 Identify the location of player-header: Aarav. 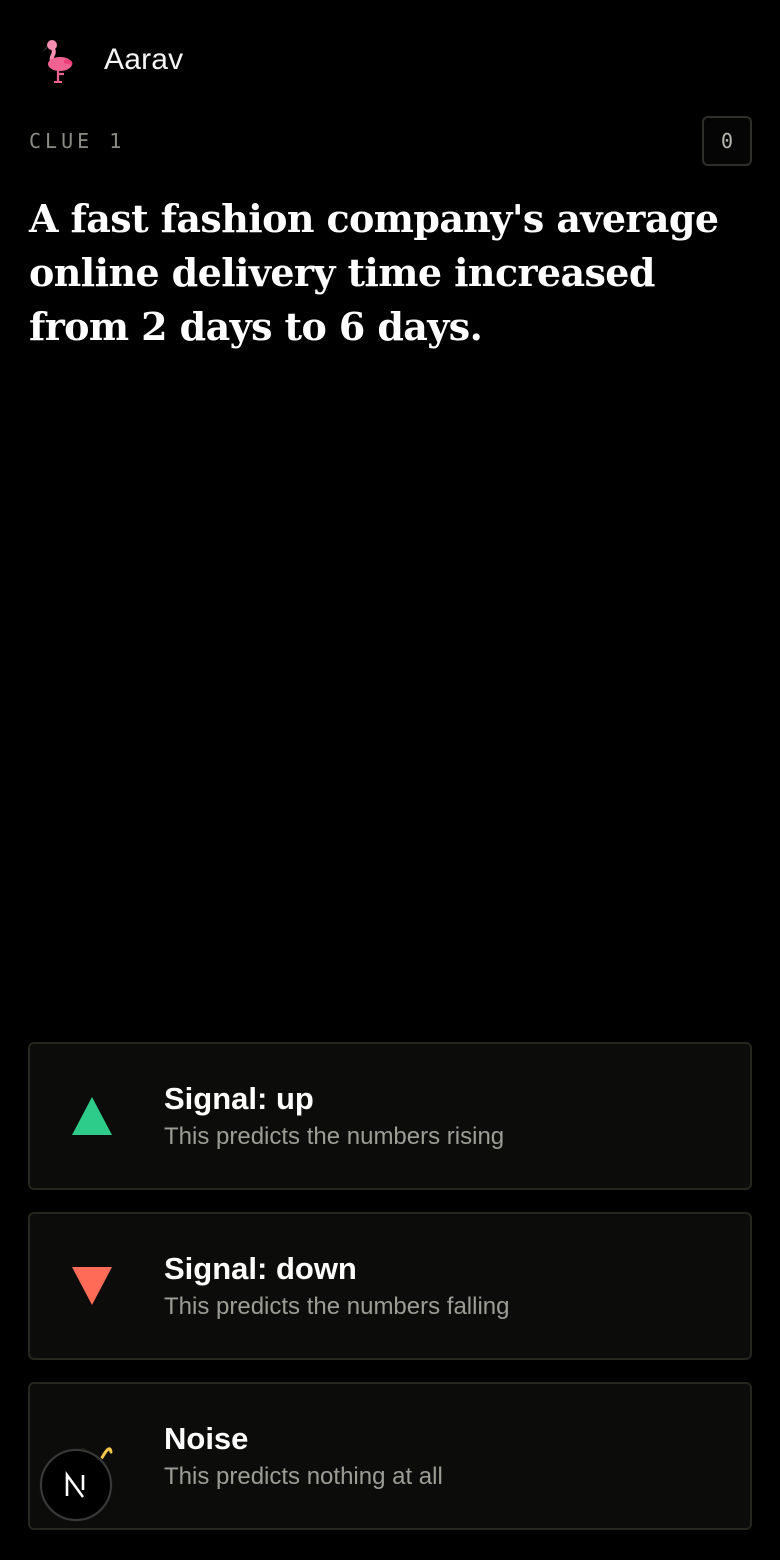
(109, 60).